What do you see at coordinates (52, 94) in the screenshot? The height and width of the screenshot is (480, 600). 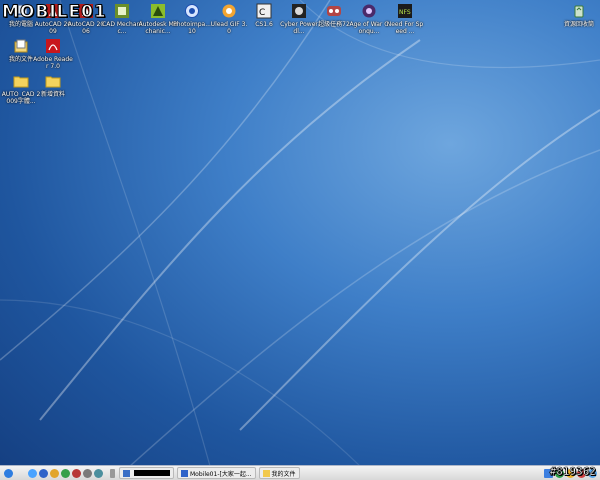 I see `icon-label: 新增資料` at bounding box center [52, 94].